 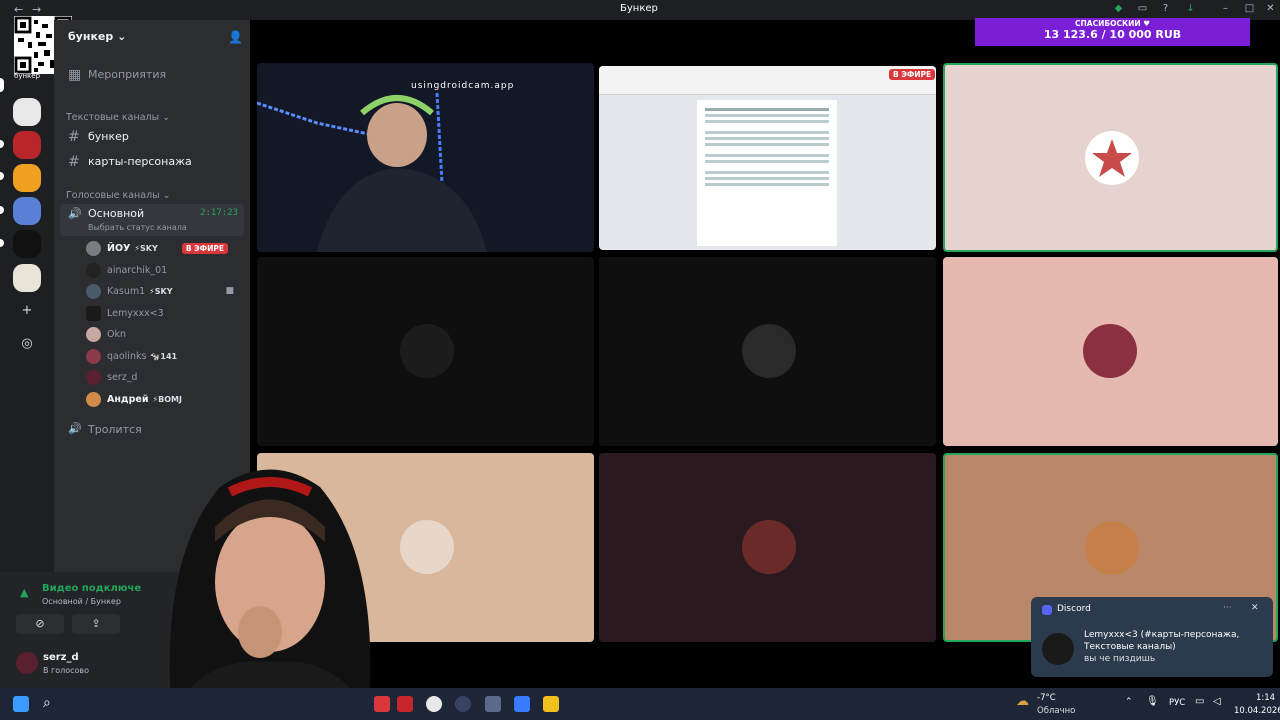 What do you see at coordinates (1152, 701) in the screenshot?
I see `microphone-icon: 🎙` at bounding box center [1152, 701].